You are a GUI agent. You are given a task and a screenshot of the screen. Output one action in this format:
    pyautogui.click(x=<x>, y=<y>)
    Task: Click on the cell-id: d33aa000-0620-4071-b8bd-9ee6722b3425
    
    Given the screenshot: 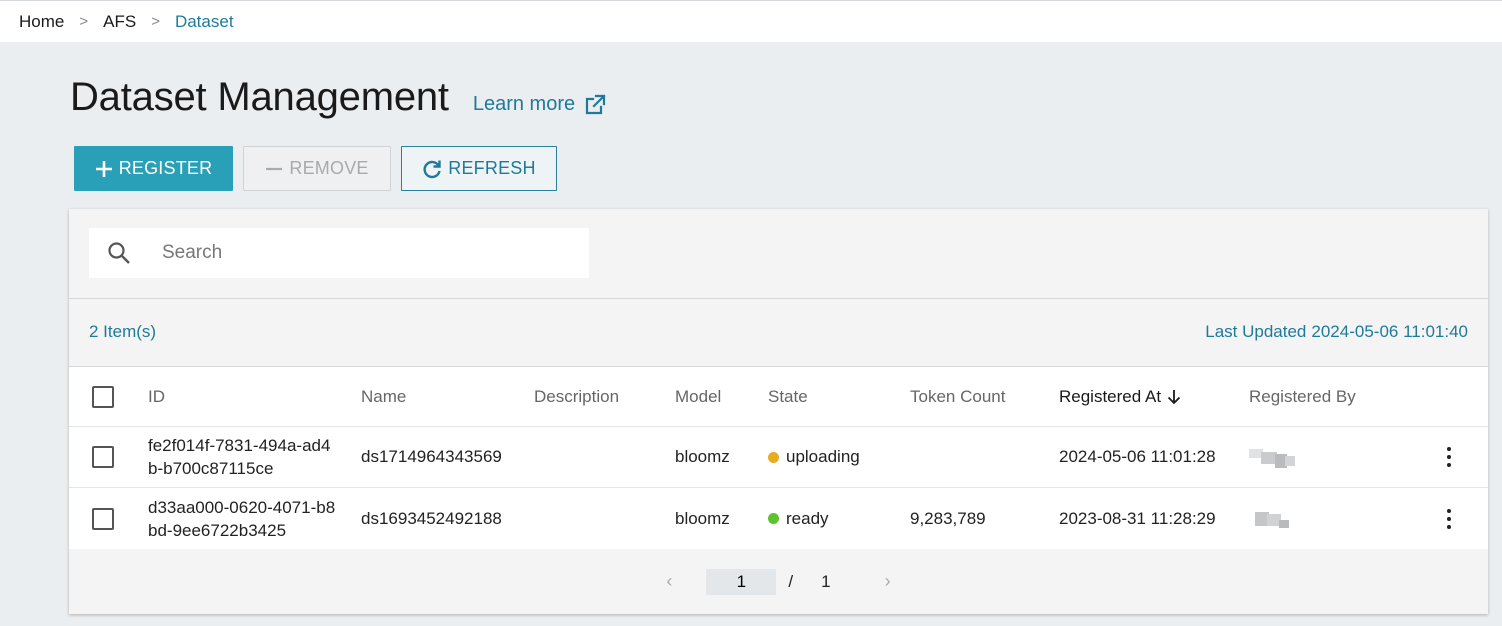 What is the action you would take?
    pyautogui.click(x=242, y=518)
    